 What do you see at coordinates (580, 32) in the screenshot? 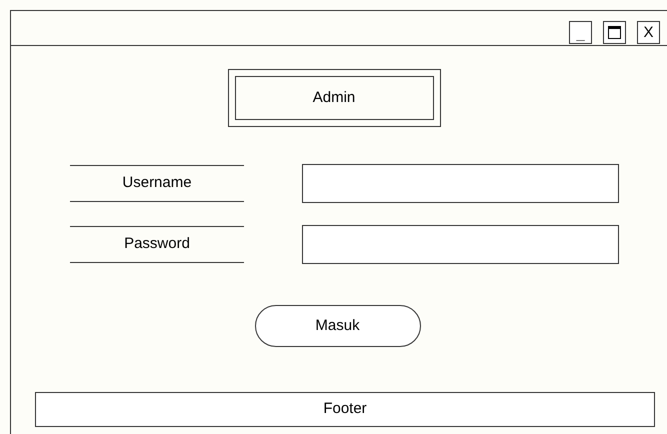
I see `minimize-button: _` at bounding box center [580, 32].